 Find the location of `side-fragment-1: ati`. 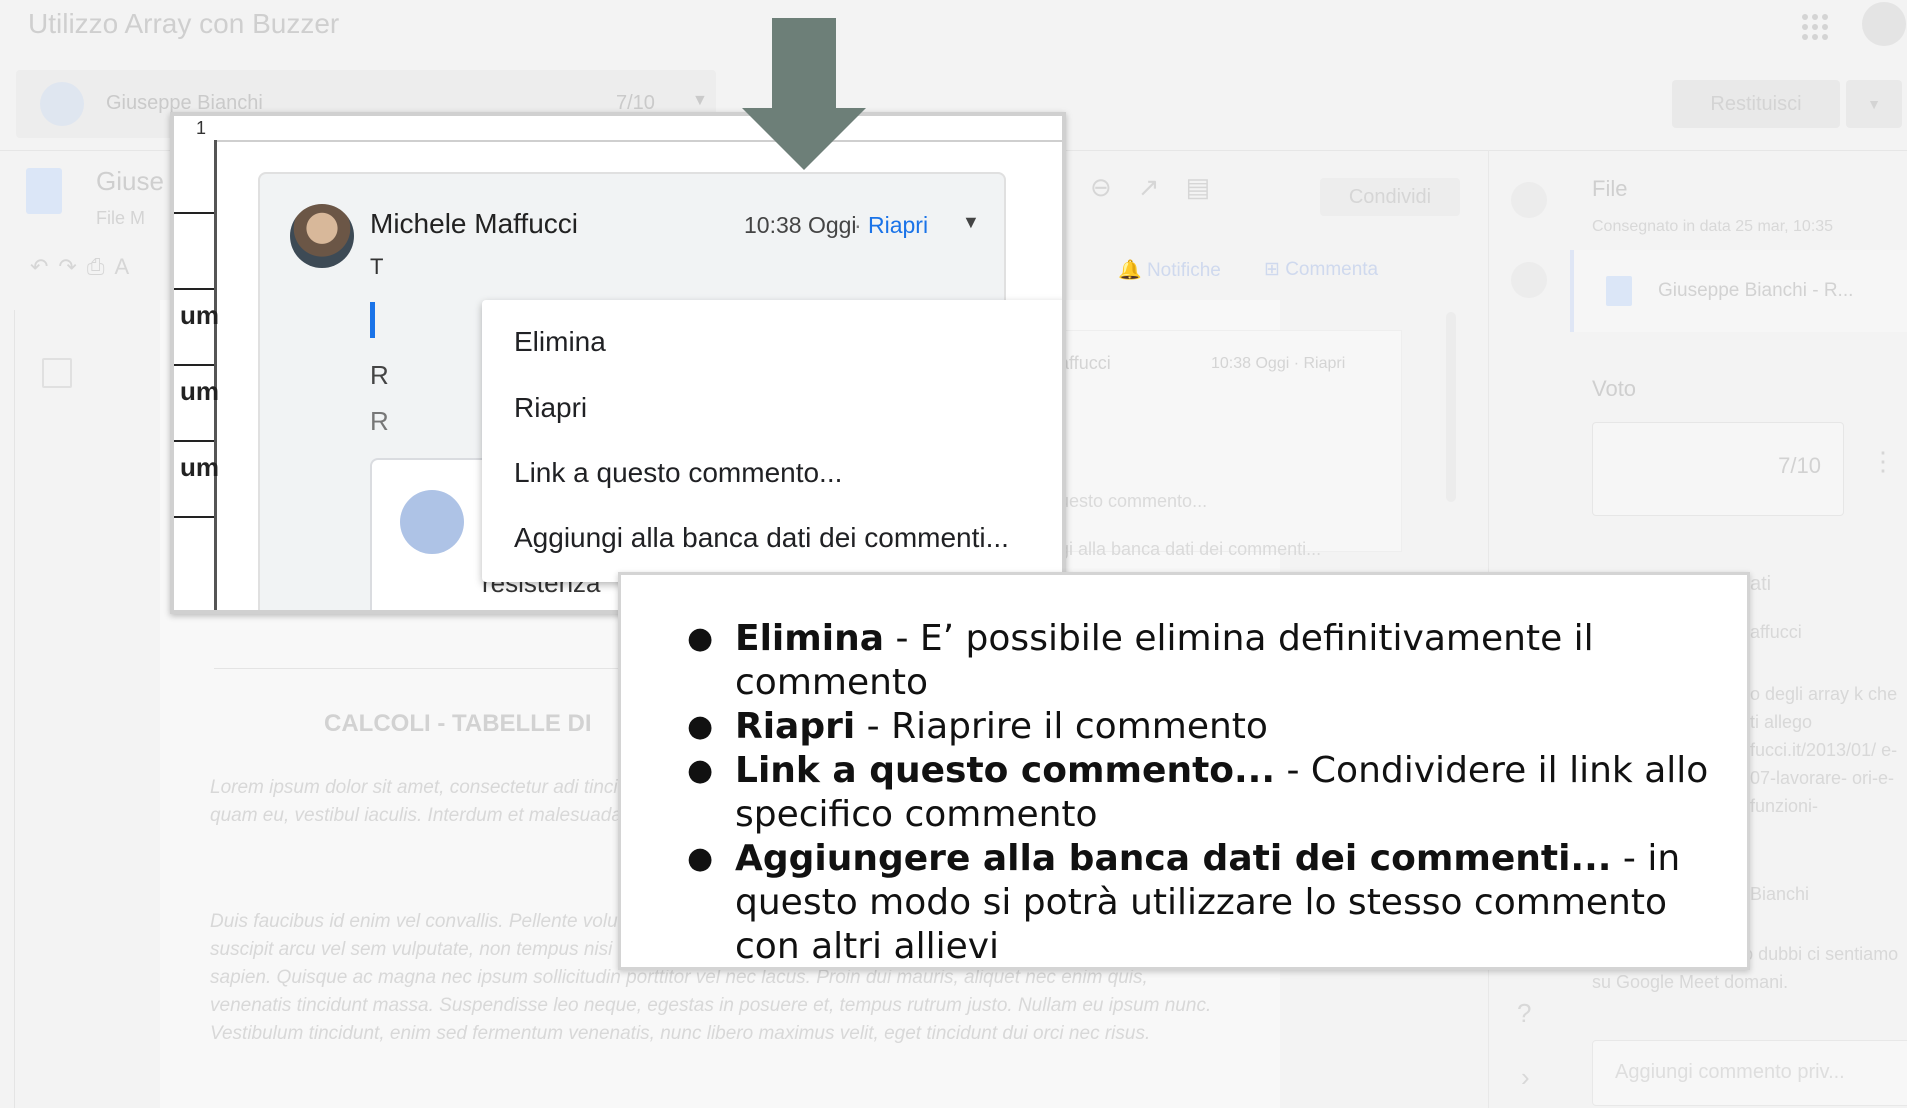

side-fragment-1: ati is located at coordinates (1761, 584).